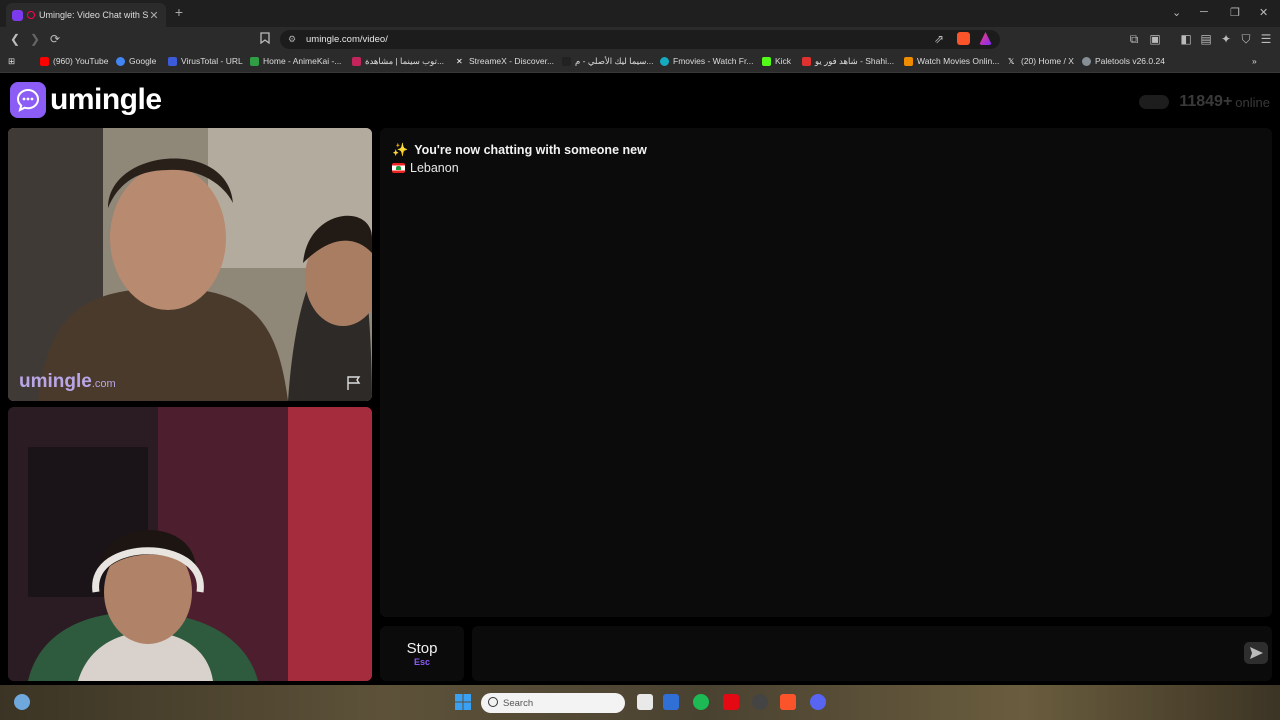 This screenshot has width=1280, height=720. Describe the element at coordinates (179, 12) in the screenshot. I see `new-tab-button: +` at that location.